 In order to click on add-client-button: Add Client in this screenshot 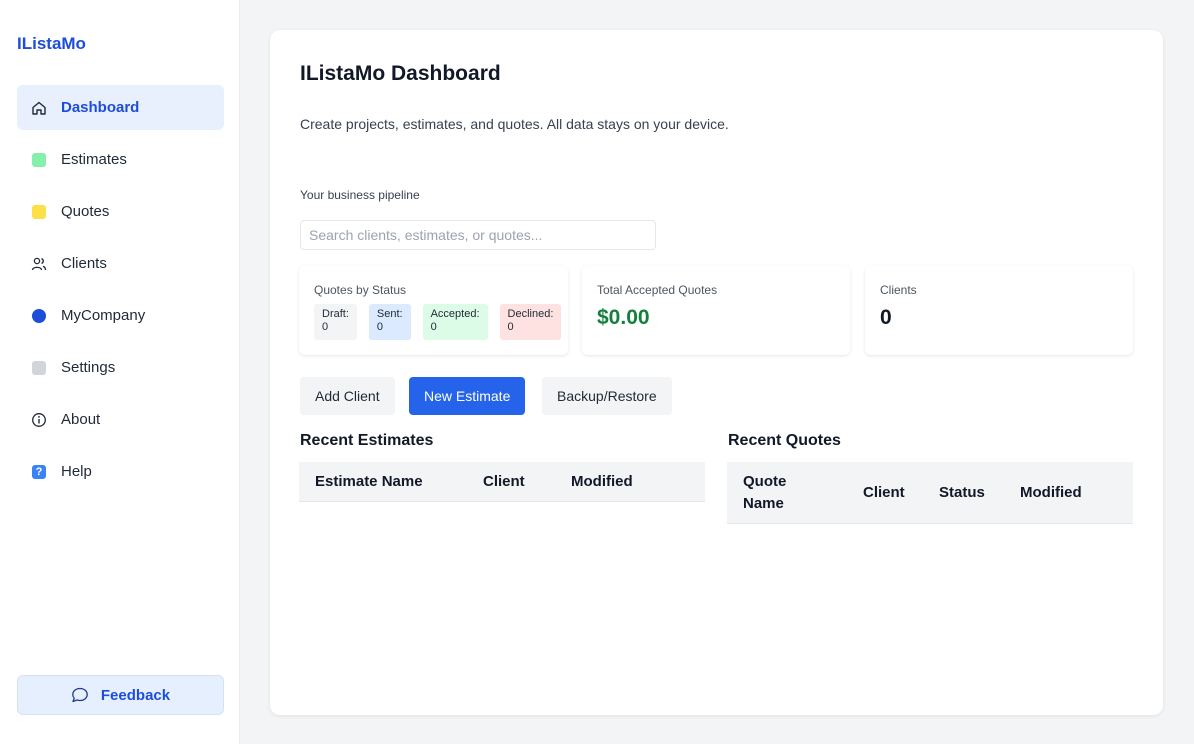, I will do `click(347, 396)`.